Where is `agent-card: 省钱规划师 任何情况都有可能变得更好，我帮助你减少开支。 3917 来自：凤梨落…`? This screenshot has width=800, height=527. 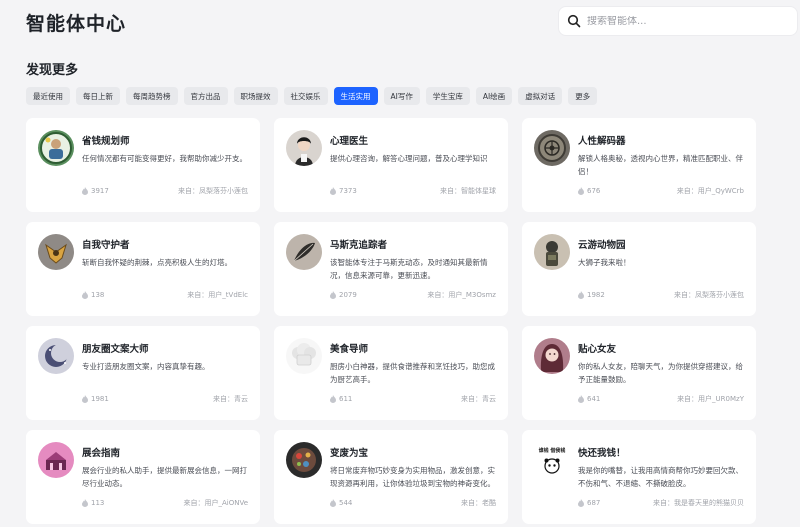 agent-card: 省钱规划师 任何情况都有可能变得更好，我帮助你减少开支。 3917 来自：凤梨落… is located at coordinates (143, 165).